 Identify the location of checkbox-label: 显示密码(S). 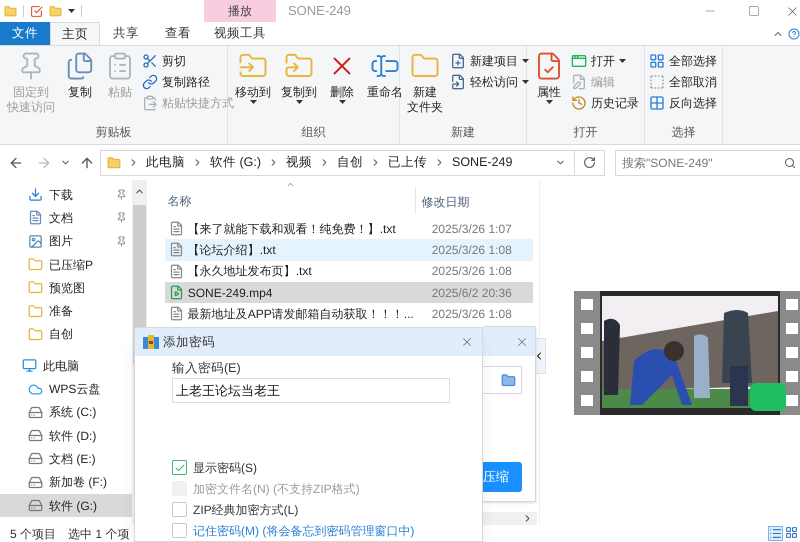
(225, 467).